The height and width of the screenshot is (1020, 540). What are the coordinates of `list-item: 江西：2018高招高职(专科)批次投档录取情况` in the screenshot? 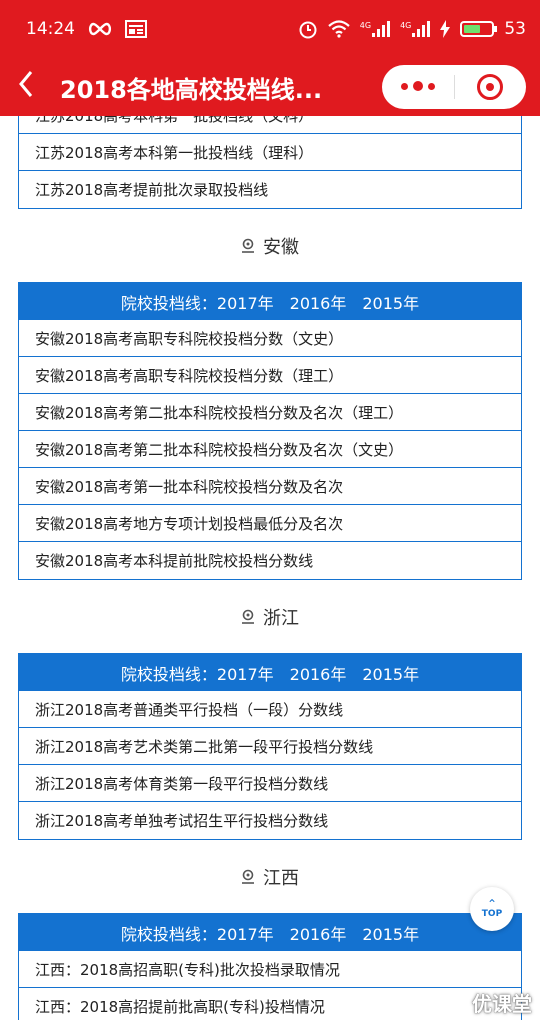 It's located at (270, 969).